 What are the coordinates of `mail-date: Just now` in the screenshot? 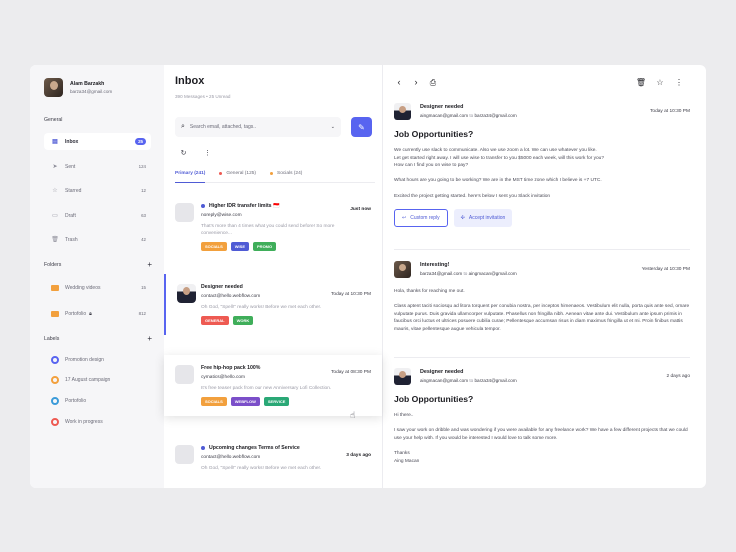 It's located at (360, 209).